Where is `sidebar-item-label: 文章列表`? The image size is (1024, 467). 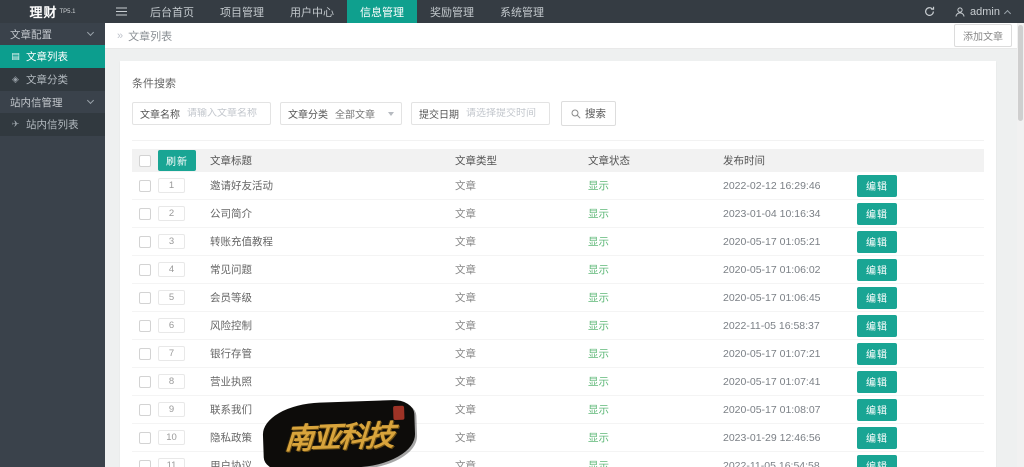
sidebar-item-label: 文章列表 is located at coordinates (47, 57).